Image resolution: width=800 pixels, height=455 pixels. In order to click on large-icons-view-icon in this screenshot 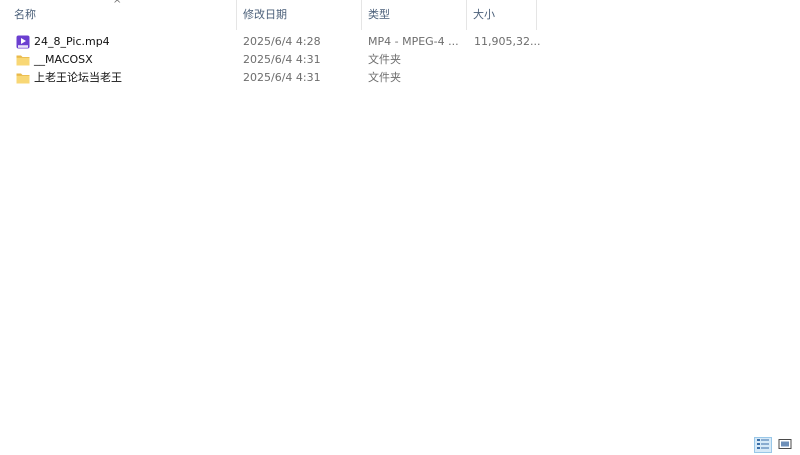, I will do `click(785, 445)`.